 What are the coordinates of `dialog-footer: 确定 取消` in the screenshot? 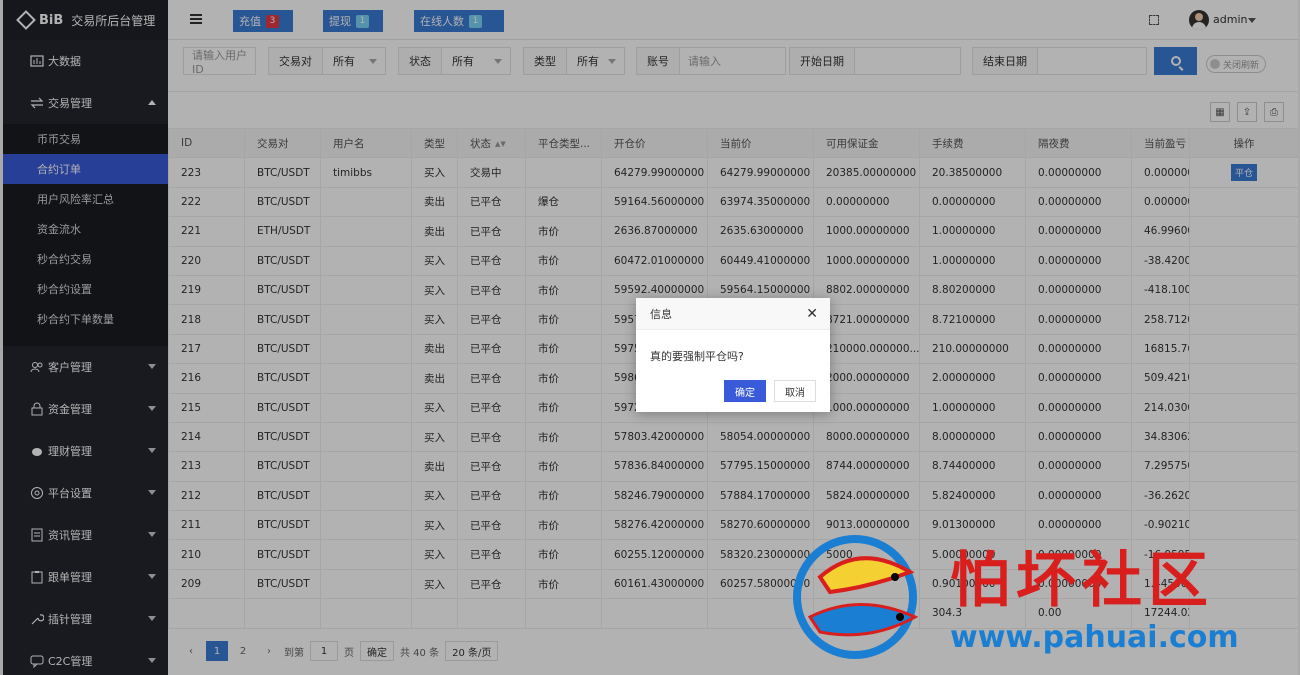 It's located at (733, 391).